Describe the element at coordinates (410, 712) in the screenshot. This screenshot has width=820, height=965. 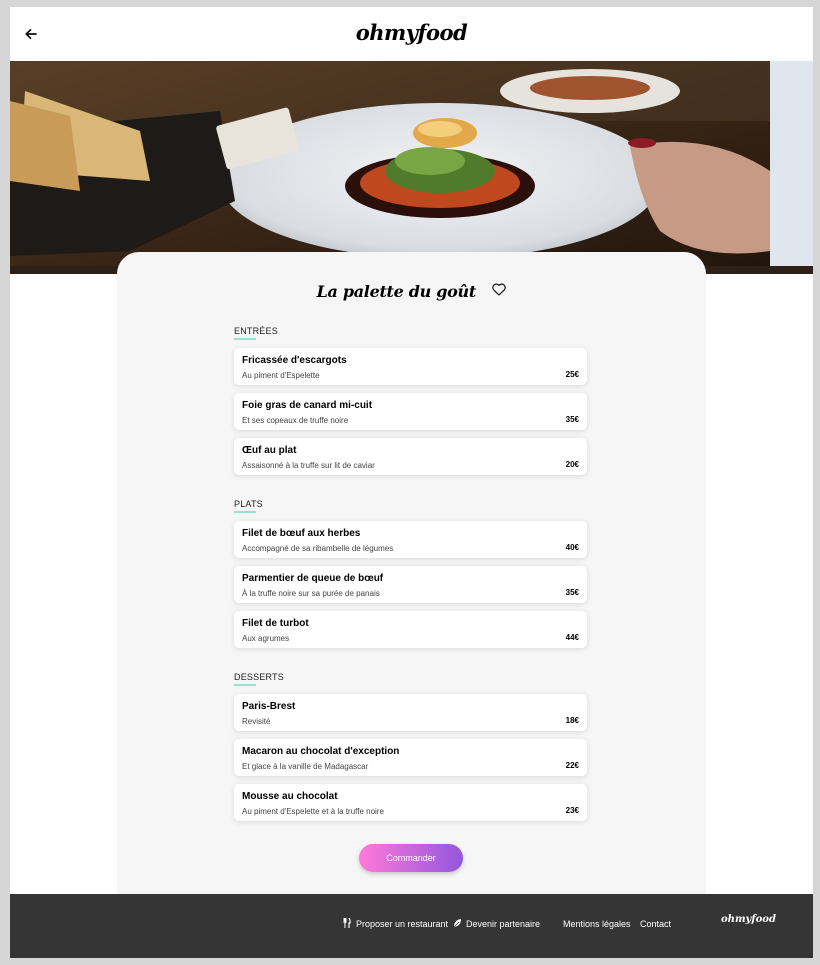
I see `dish-card: Paris-Brest Revisité 18€` at that location.